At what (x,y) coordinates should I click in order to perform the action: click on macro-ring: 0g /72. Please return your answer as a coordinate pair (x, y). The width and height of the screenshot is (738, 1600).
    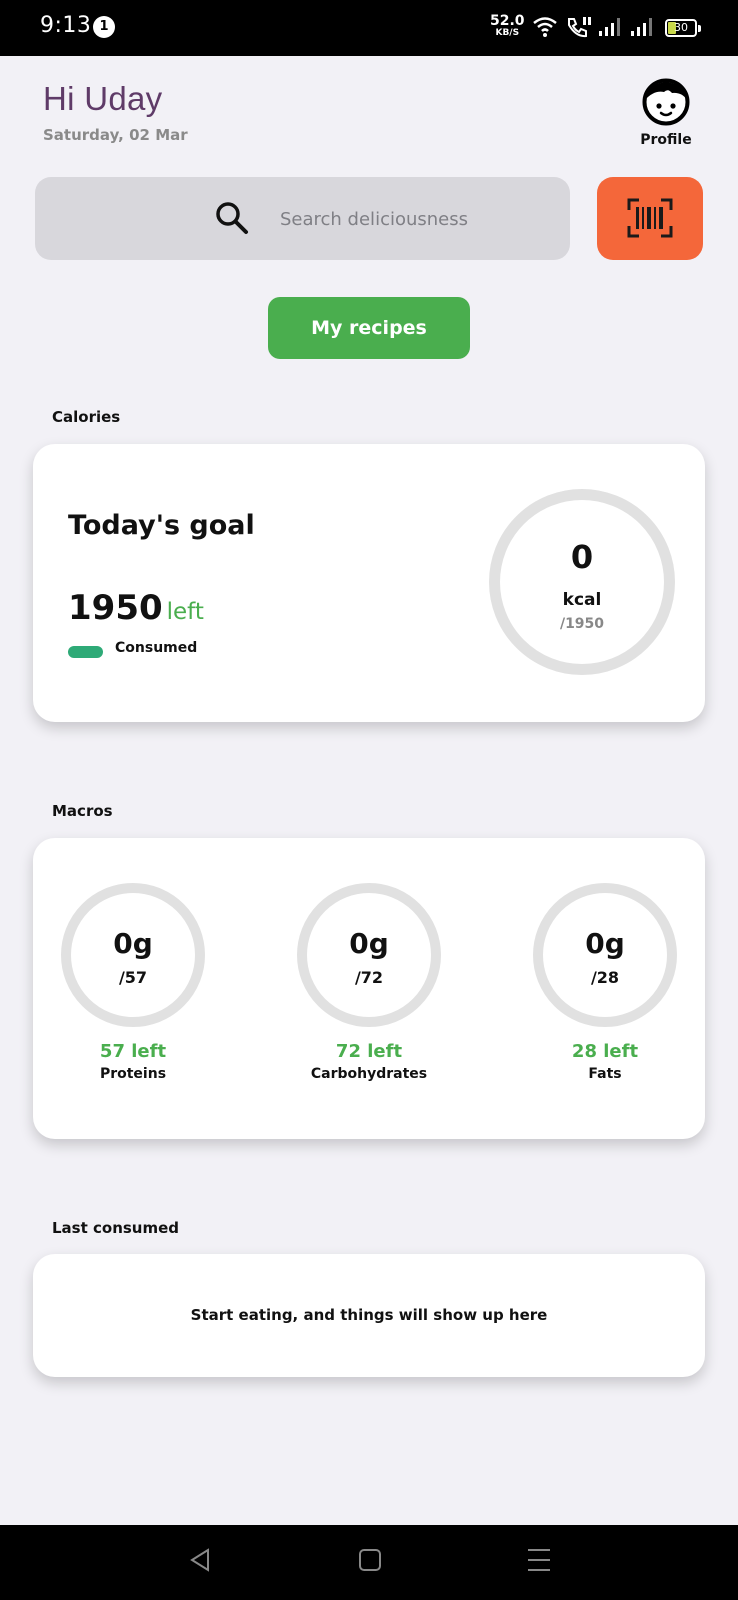
    Looking at the image, I should click on (369, 955).